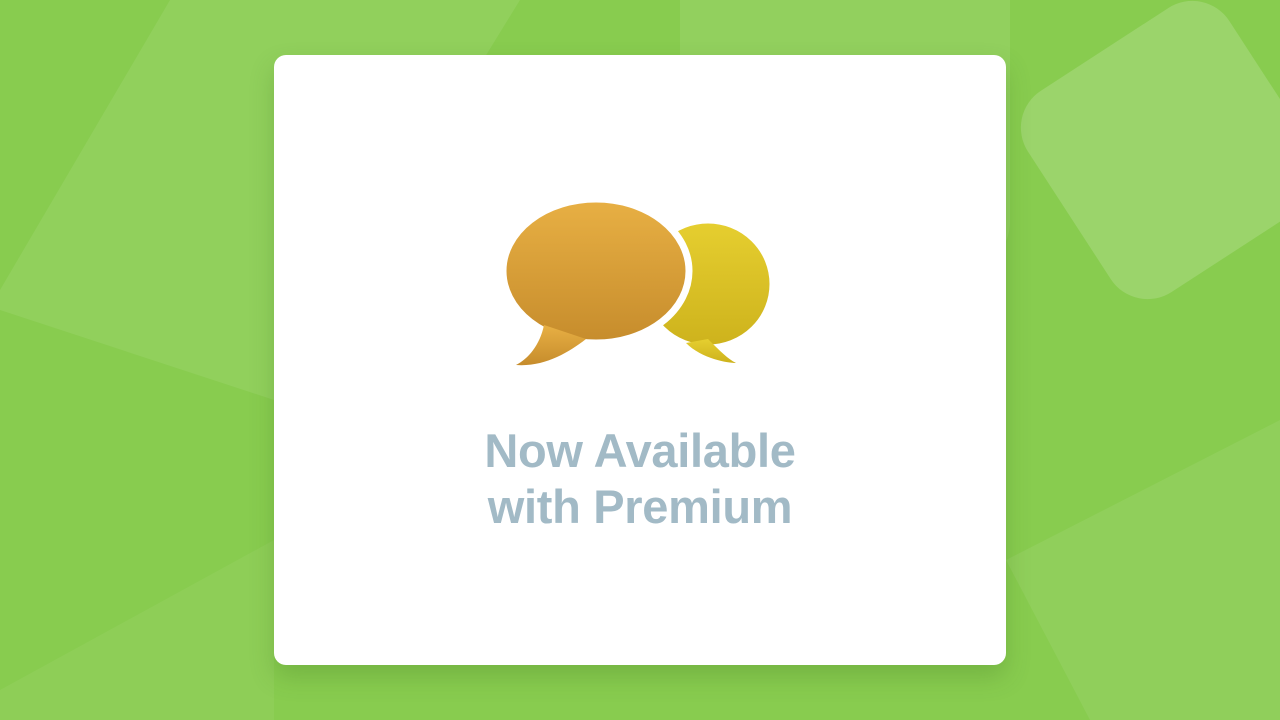 Image resolution: width=1280 pixels, height=720 pixels. I want to click on headline-line-2: with Premium, so click(640, 506).